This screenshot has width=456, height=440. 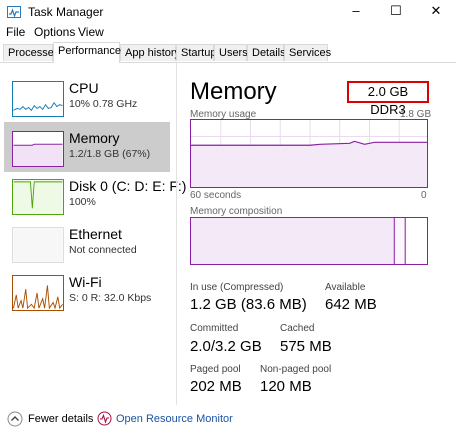 What do you see at coordinates (356, 12) in the screenshot?
I see `minimize-button: –` at bounding box center [356, 12].